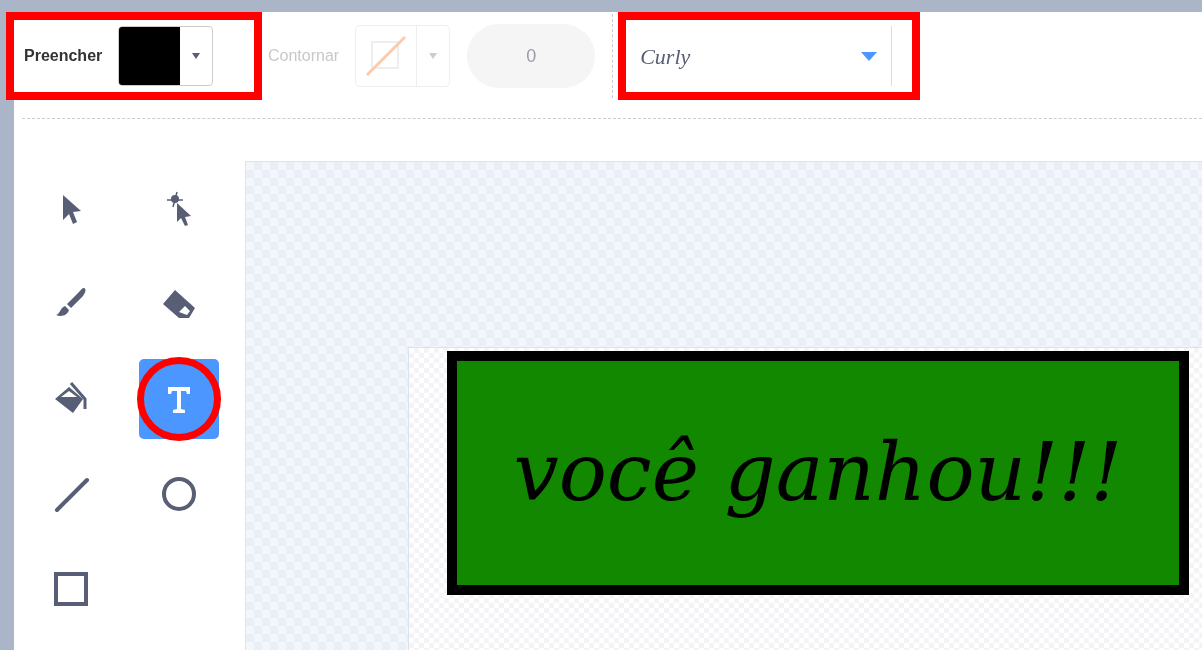 The width and height of the screenshot is (1202, 650). Describe the element at coordinates (818, 473) in the screenshot. I see `canvas-text: você ganhou!!!` at that location.